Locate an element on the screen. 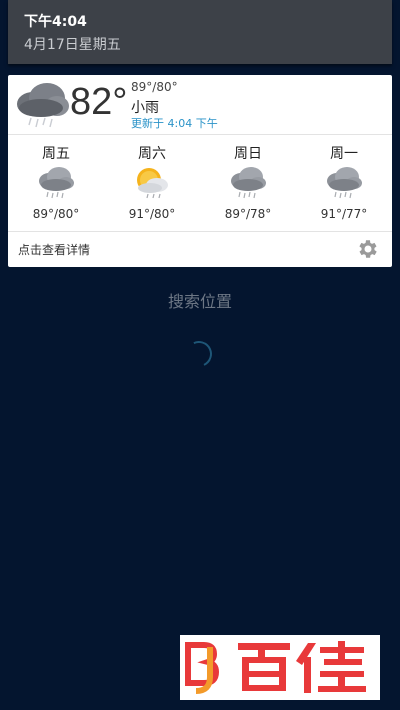 The width and height of the screenshot is (400, 710). forecast-day: 周六 91°/80° is located at coordinates (152, 183).